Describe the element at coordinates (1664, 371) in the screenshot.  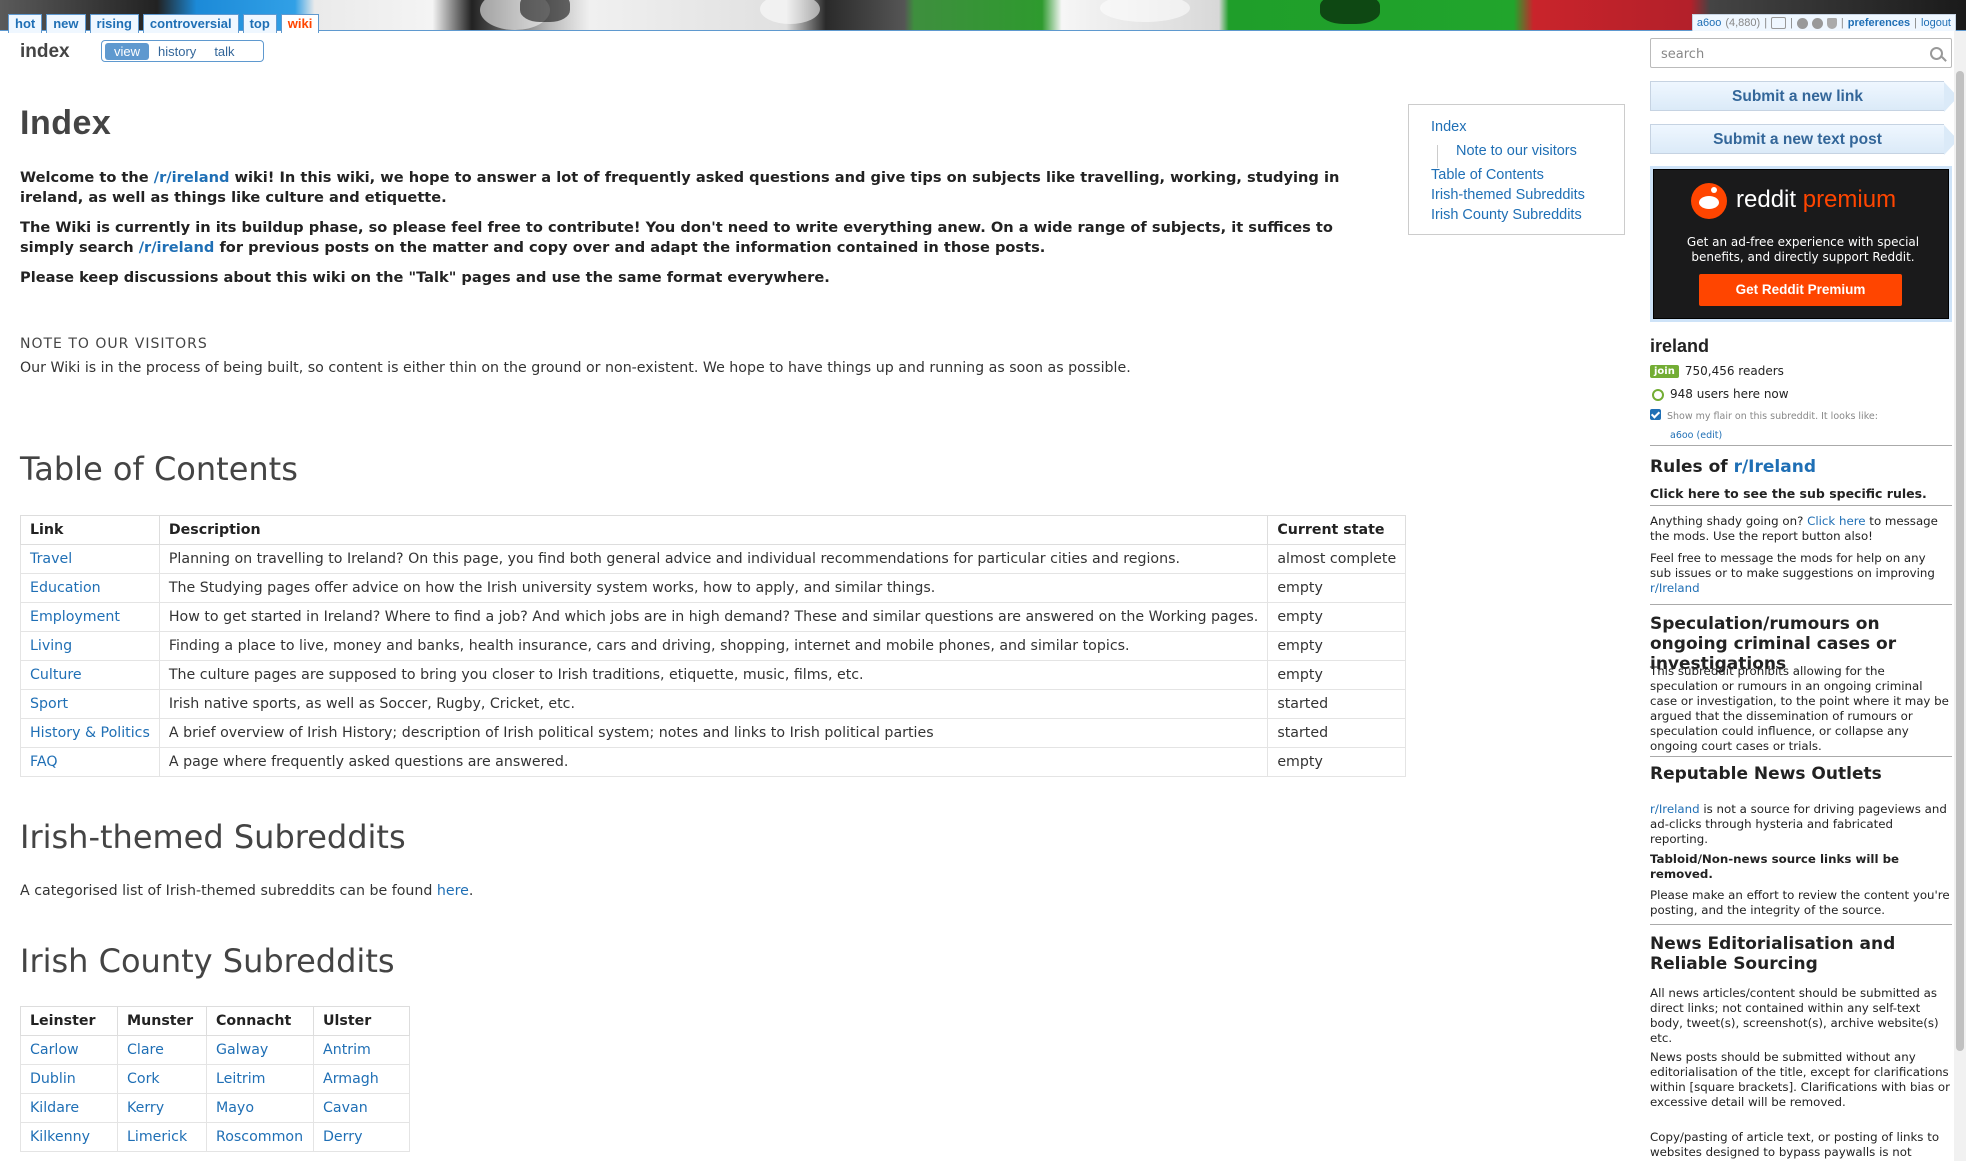
I see `join-button: join` at that location.